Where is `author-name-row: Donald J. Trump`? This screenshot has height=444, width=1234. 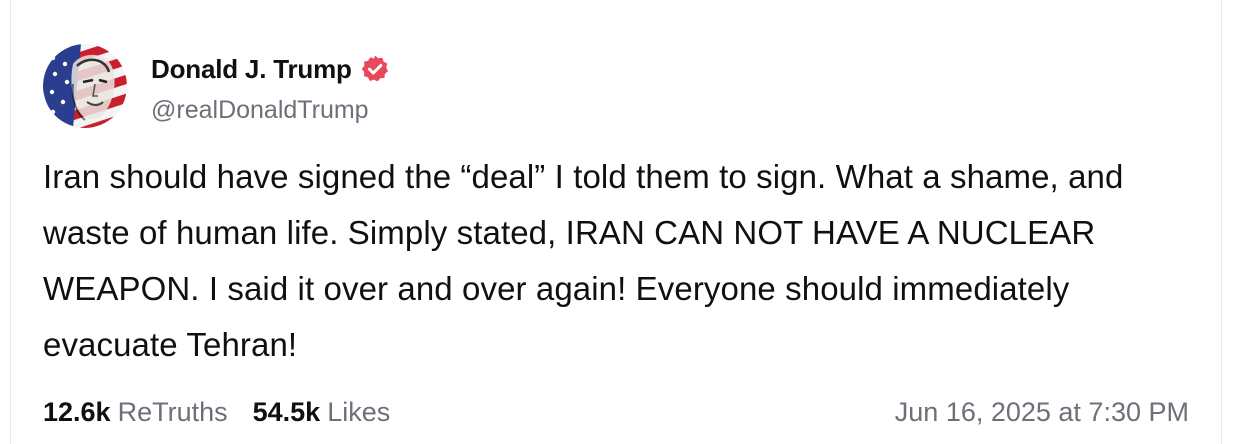
author-name-row: Donald J. Trump is located at coordinates (270, 69).